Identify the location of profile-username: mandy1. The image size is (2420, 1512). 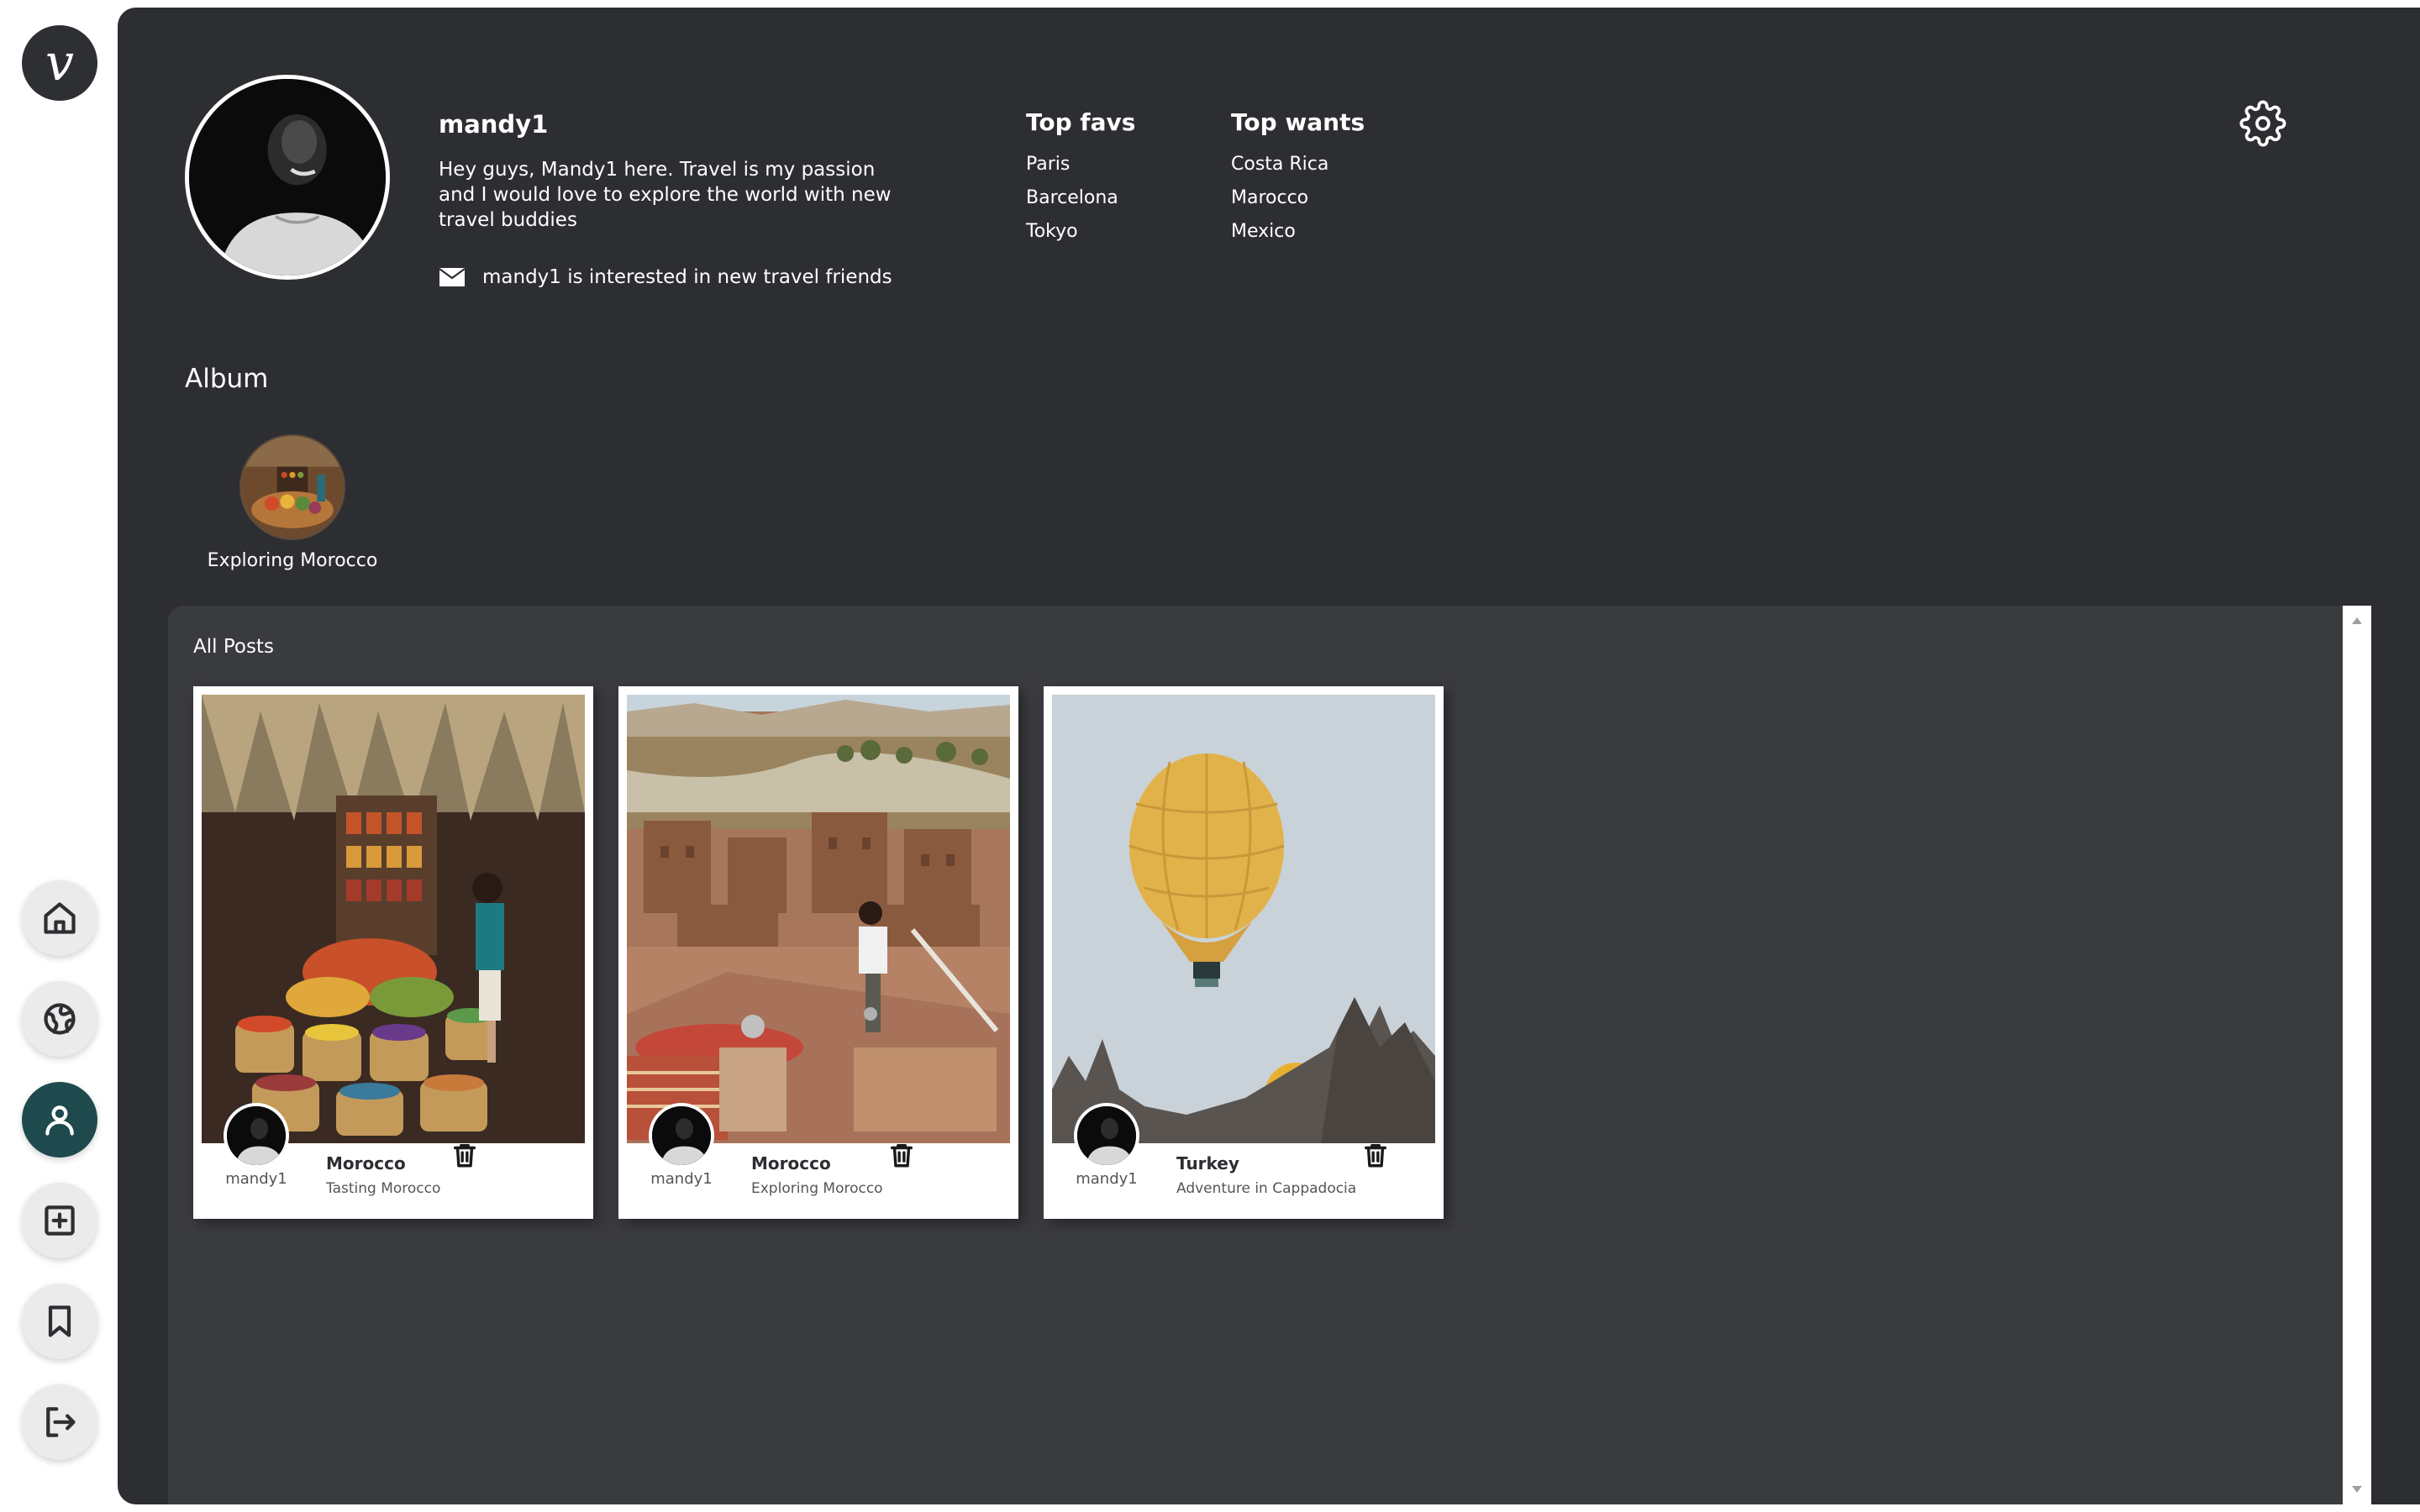
(494, 124).